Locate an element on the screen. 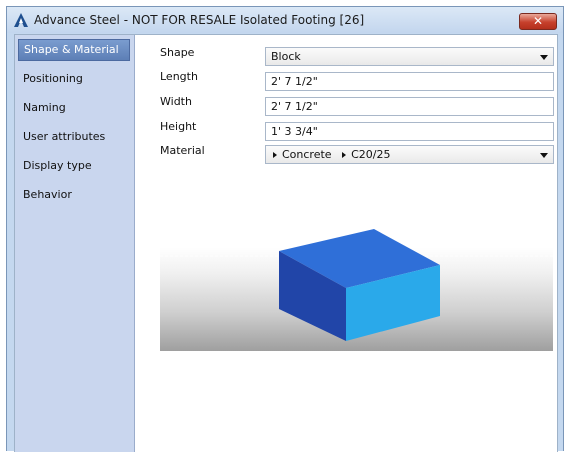 This screenshot has height=452, width=568. height-input: 1' 3 3/4" is located at coordinates (409, 131).